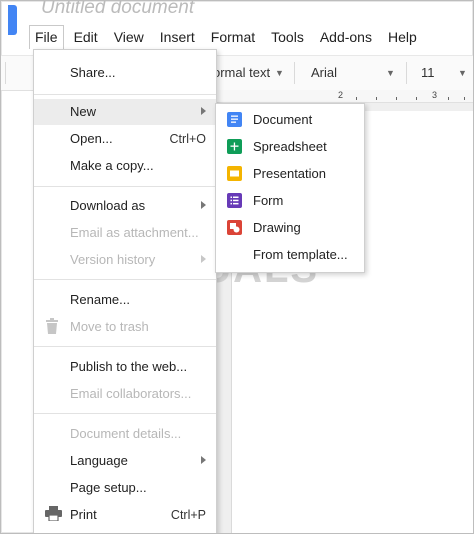 This screenshot has width=474, height=534. I want to click on menu-item-label: Version history, so click(113, 259).